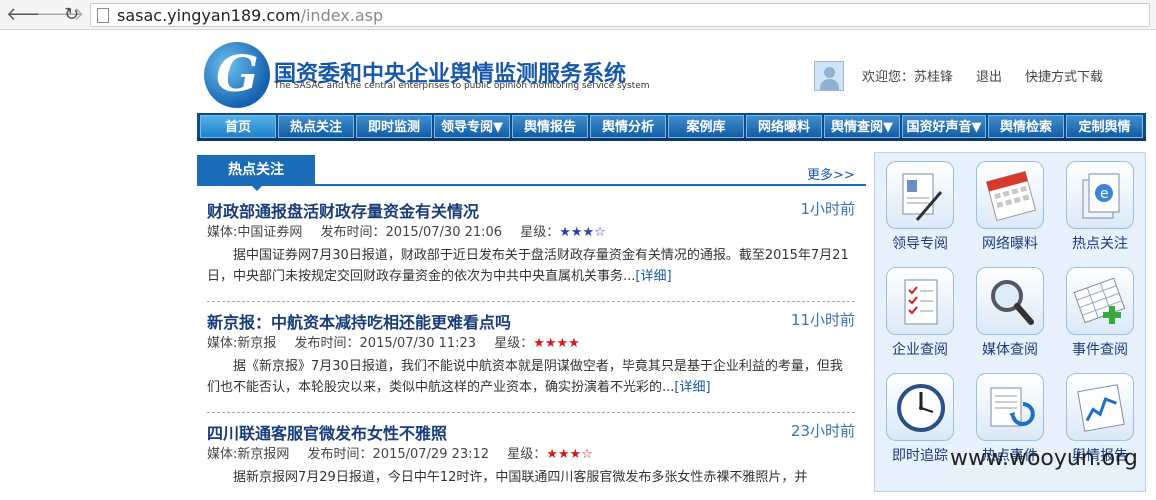  I want to click on news-age: 11小时前, so click(822, 320).